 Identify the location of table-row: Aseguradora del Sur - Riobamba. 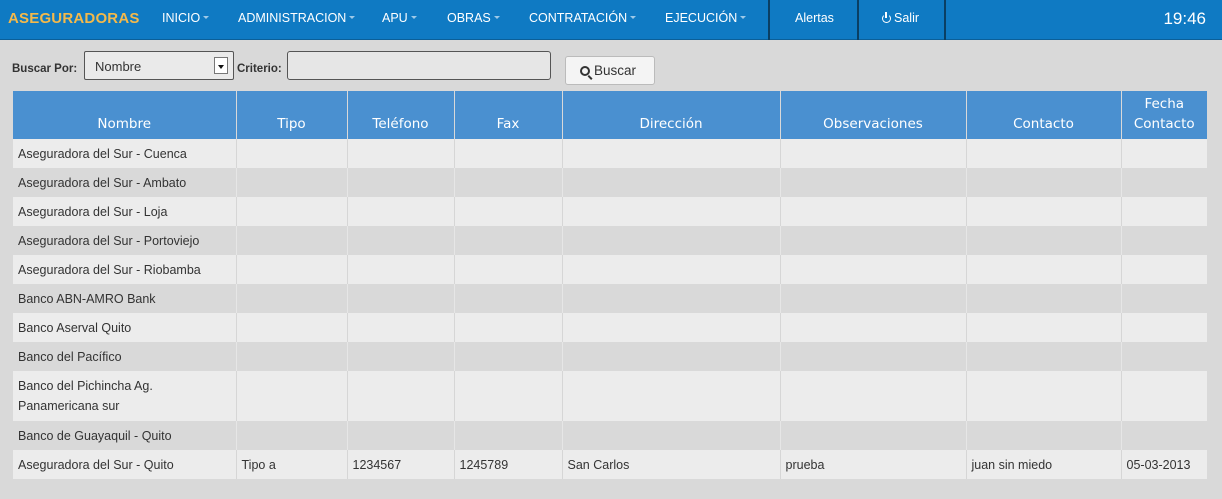
(610, 269).